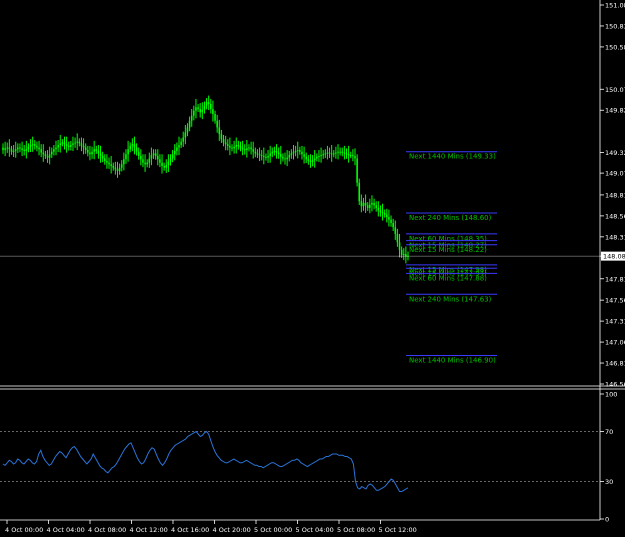  I want to click on rsi-tick-label: 70, so click(609, 432).